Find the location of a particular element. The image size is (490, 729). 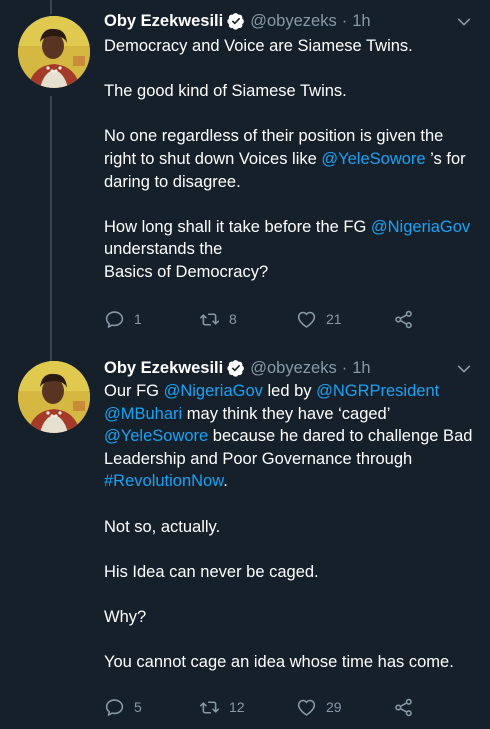

mention-link: @MBuhari is located at coordinates (143, 414).